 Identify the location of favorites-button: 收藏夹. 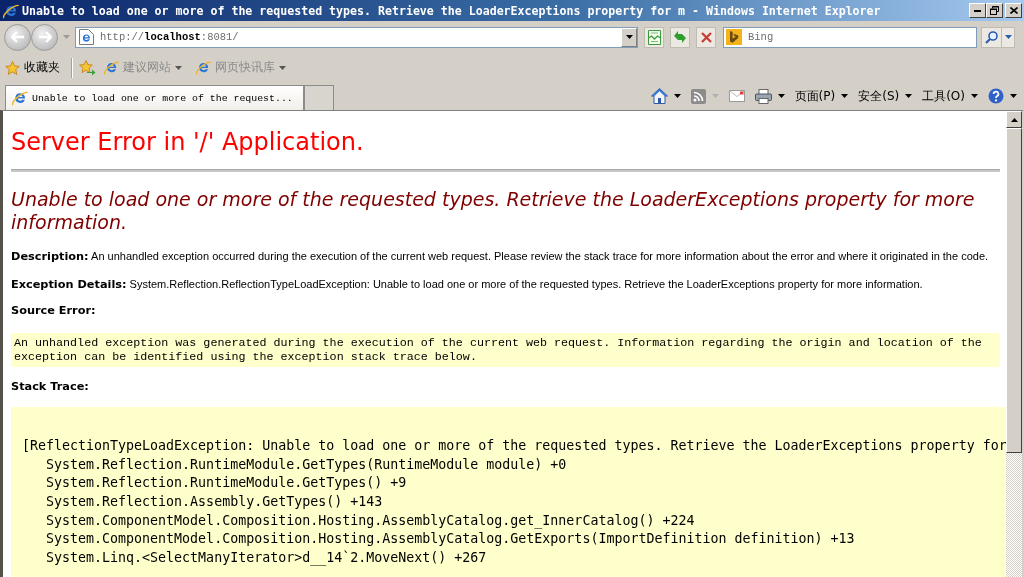
(32, 67).